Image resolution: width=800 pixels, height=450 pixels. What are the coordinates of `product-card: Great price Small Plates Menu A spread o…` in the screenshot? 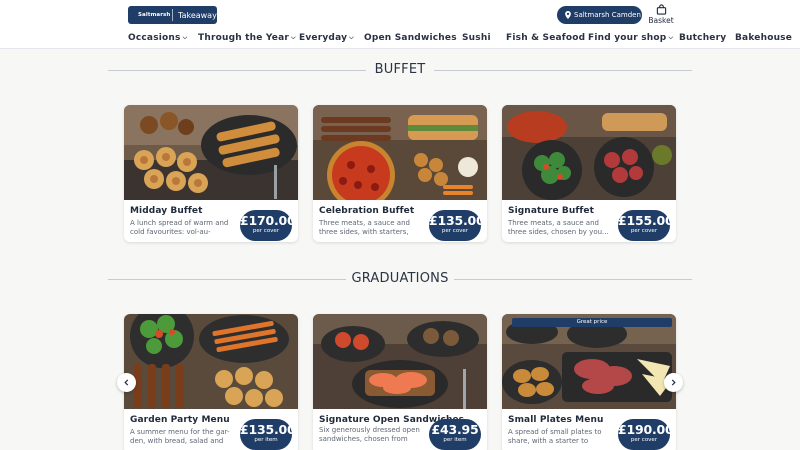 It's located at (589, 382).